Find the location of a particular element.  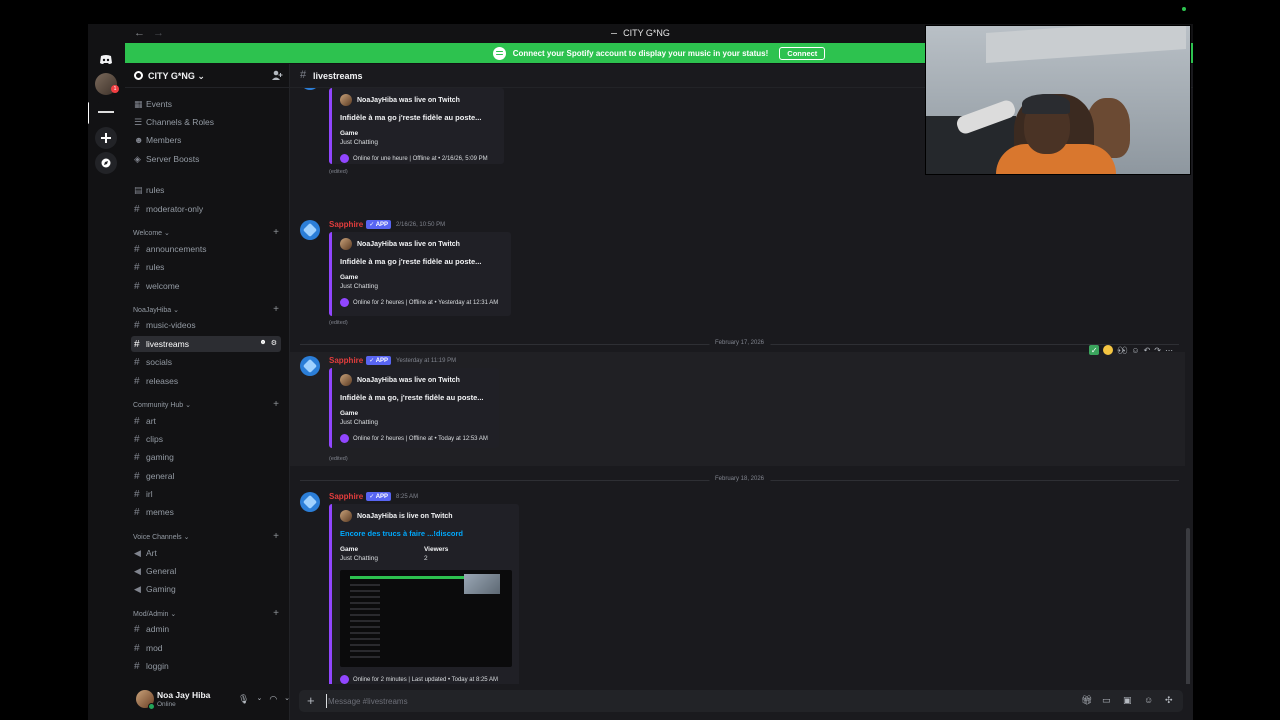

discover-compass-icon is located at coordinates (106, 163).